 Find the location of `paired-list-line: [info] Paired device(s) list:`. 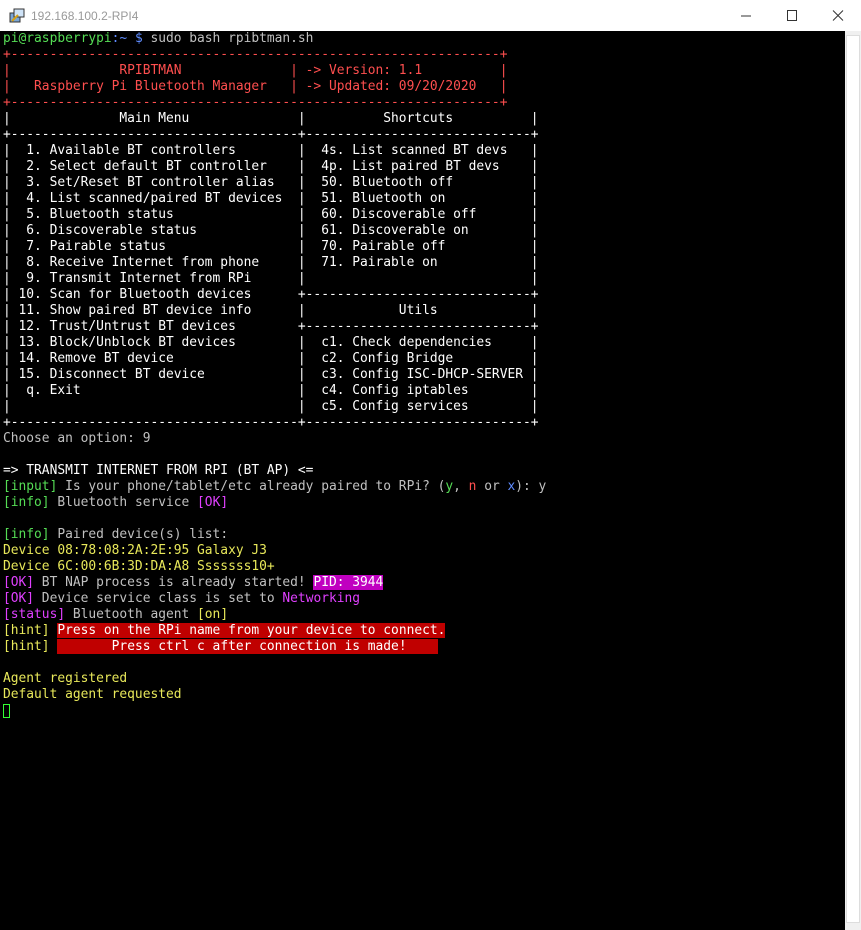

paired-list-line: [info] Paired device(s) list: is located at coordinates (274, 535).